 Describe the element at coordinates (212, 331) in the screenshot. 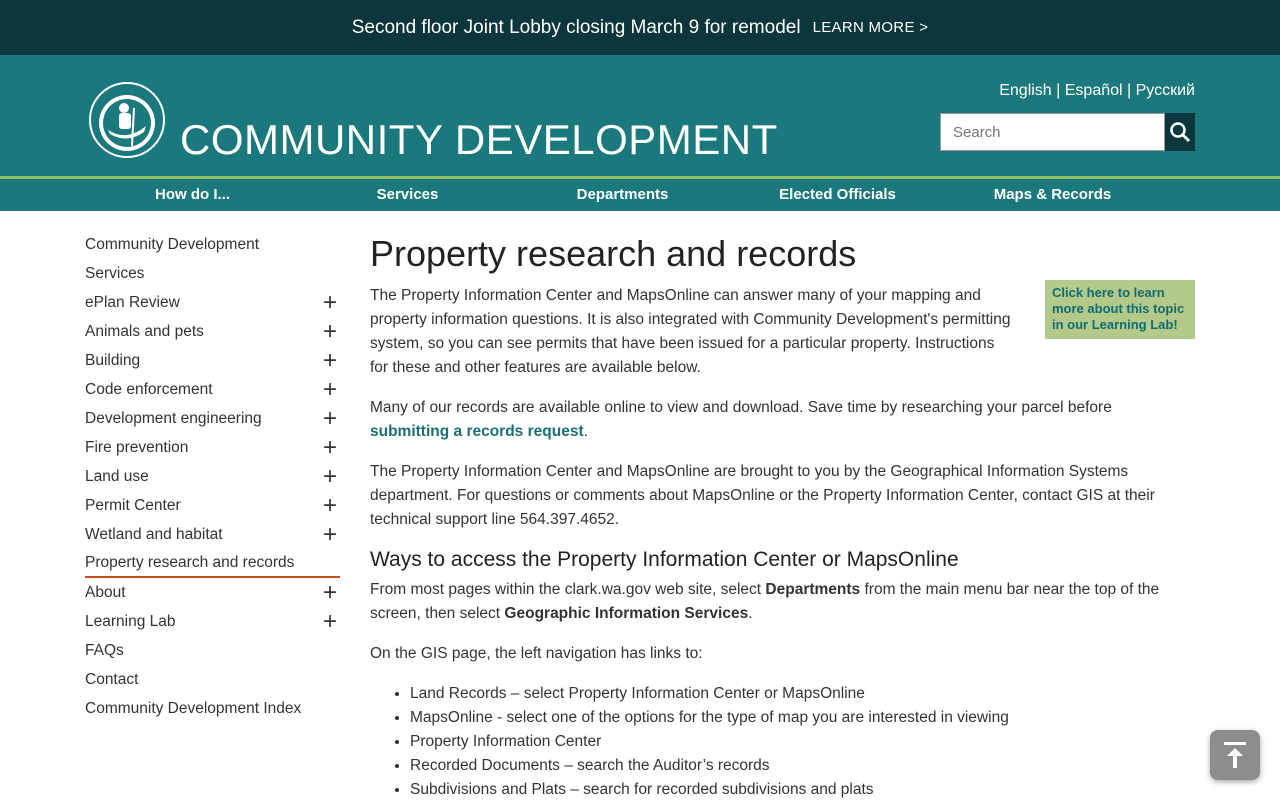

I see `sidebar-item: Animals and pets +` at that location.